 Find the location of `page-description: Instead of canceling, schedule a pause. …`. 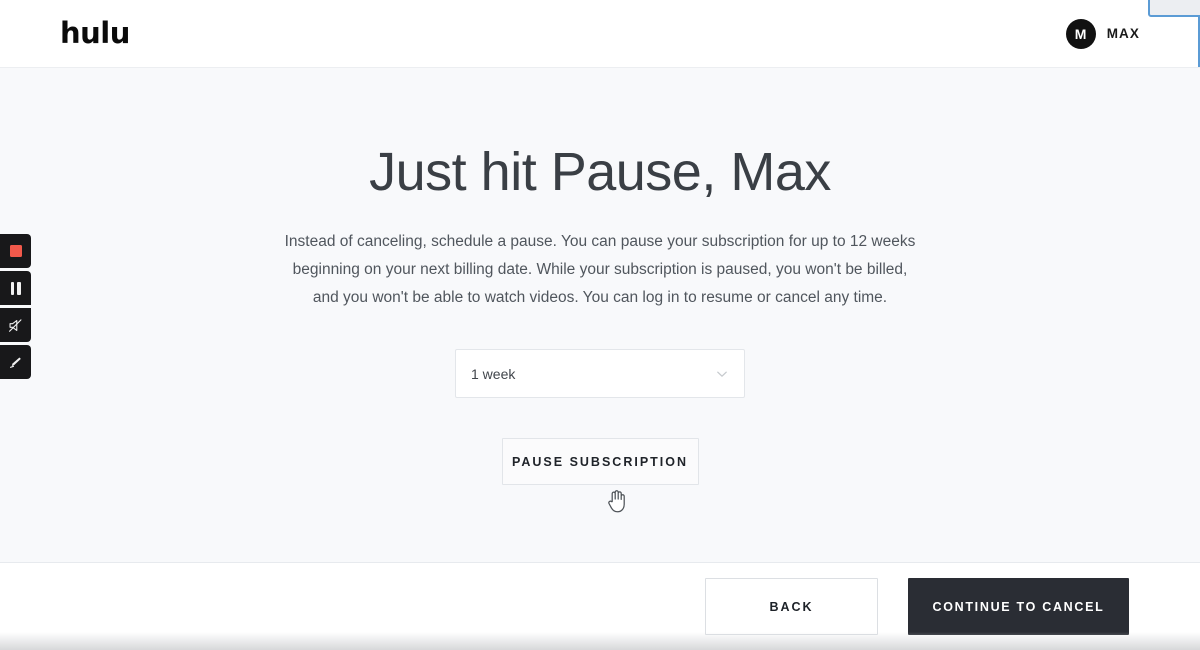

page-description: Instead of canceling, schedule a pause. … is located at coordinates (600, 269).